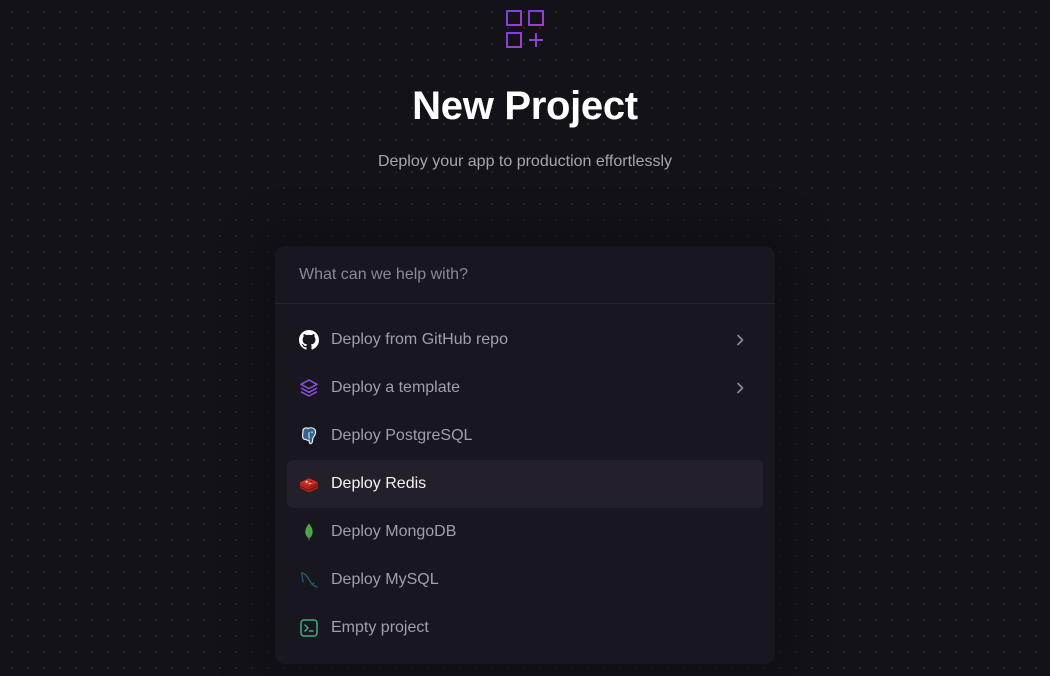 This screenshot has height=676, width=1050. What do you see at coordinates (525, 628) in the screenshot?
I see `option-empty-project: Empty project` at bounding box center [525, 628].